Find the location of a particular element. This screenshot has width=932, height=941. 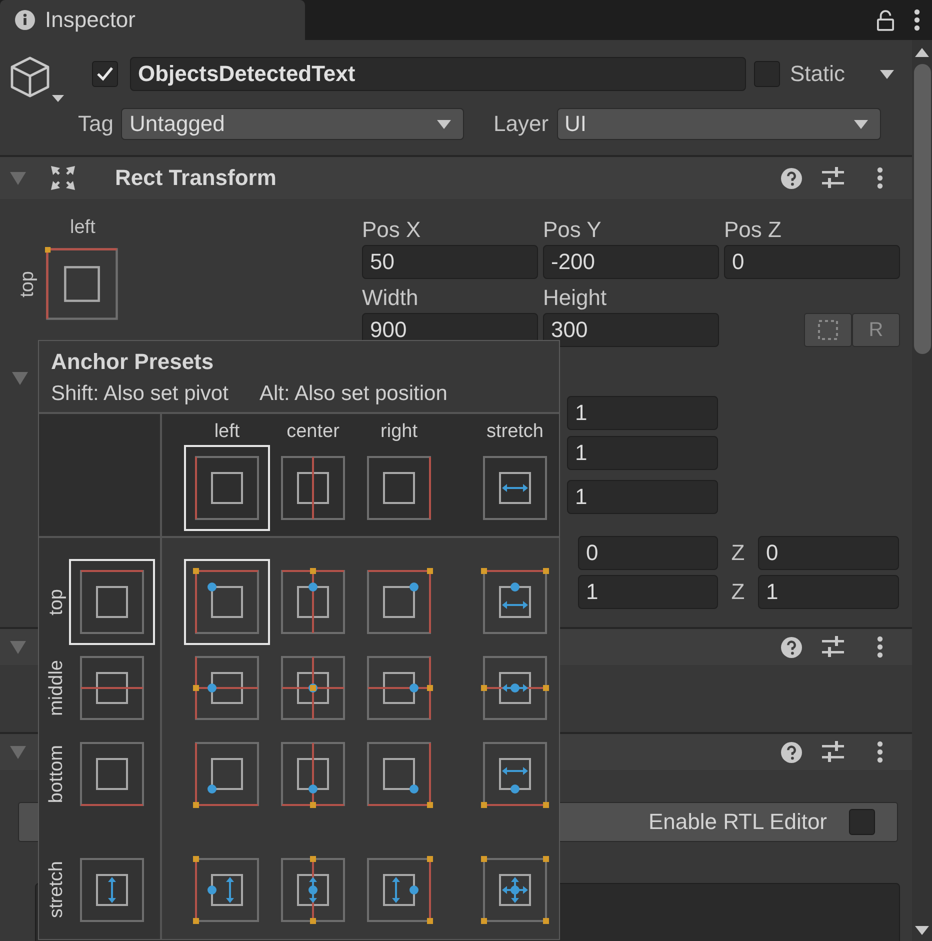

scrollbar-thumb is located at coordinates (922, 209).